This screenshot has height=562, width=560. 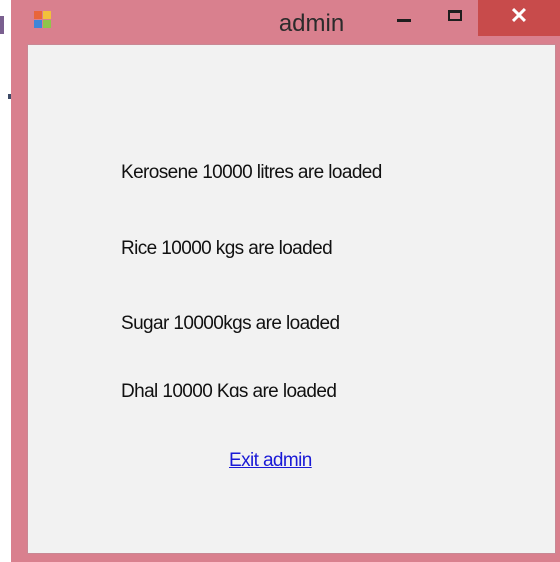 I want to click on close-icon: ✕, so click(x=519, y=15).